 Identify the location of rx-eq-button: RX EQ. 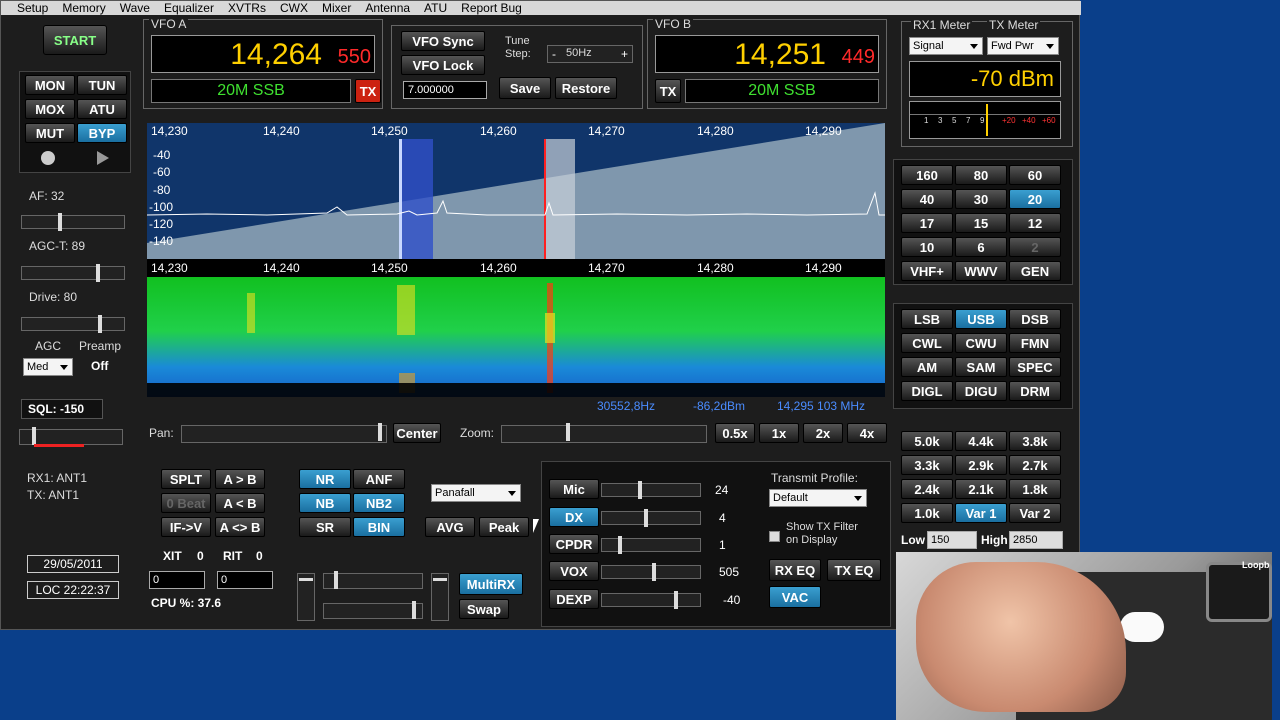
(795, 570).